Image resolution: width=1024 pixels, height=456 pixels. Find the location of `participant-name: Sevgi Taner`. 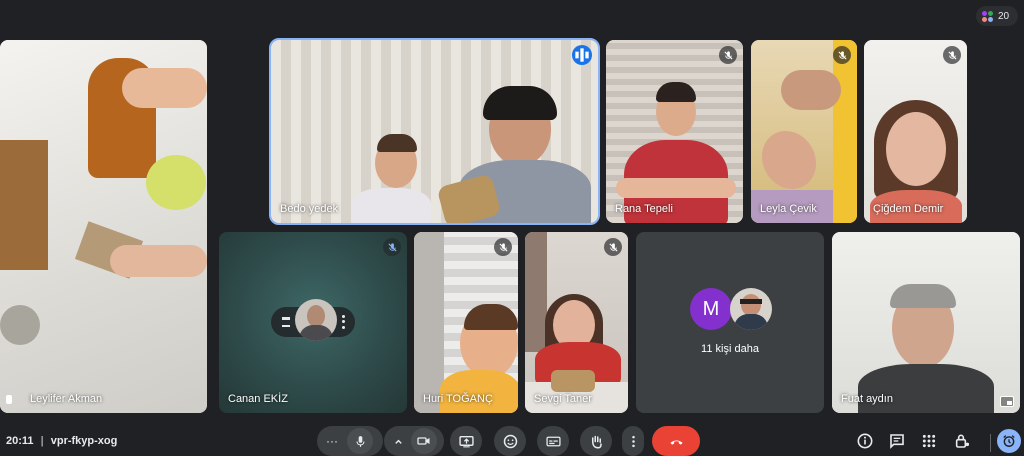

participant-name: Sevgi Taner is located at coordinates (563, 399).